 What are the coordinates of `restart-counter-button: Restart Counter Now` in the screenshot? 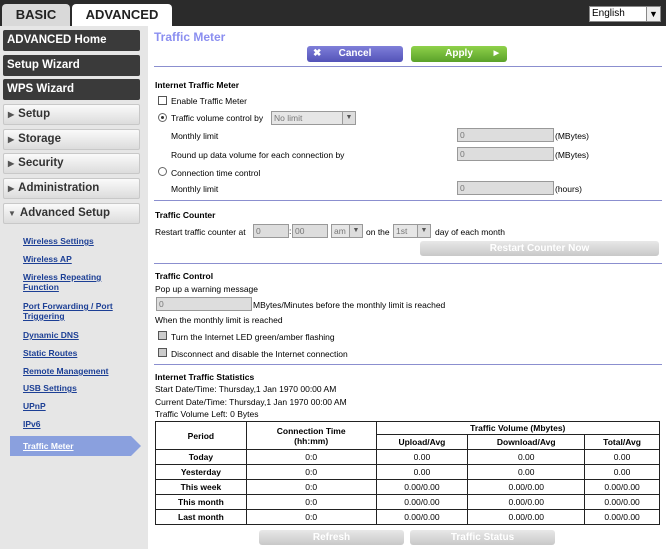 It's located at (539, 248).